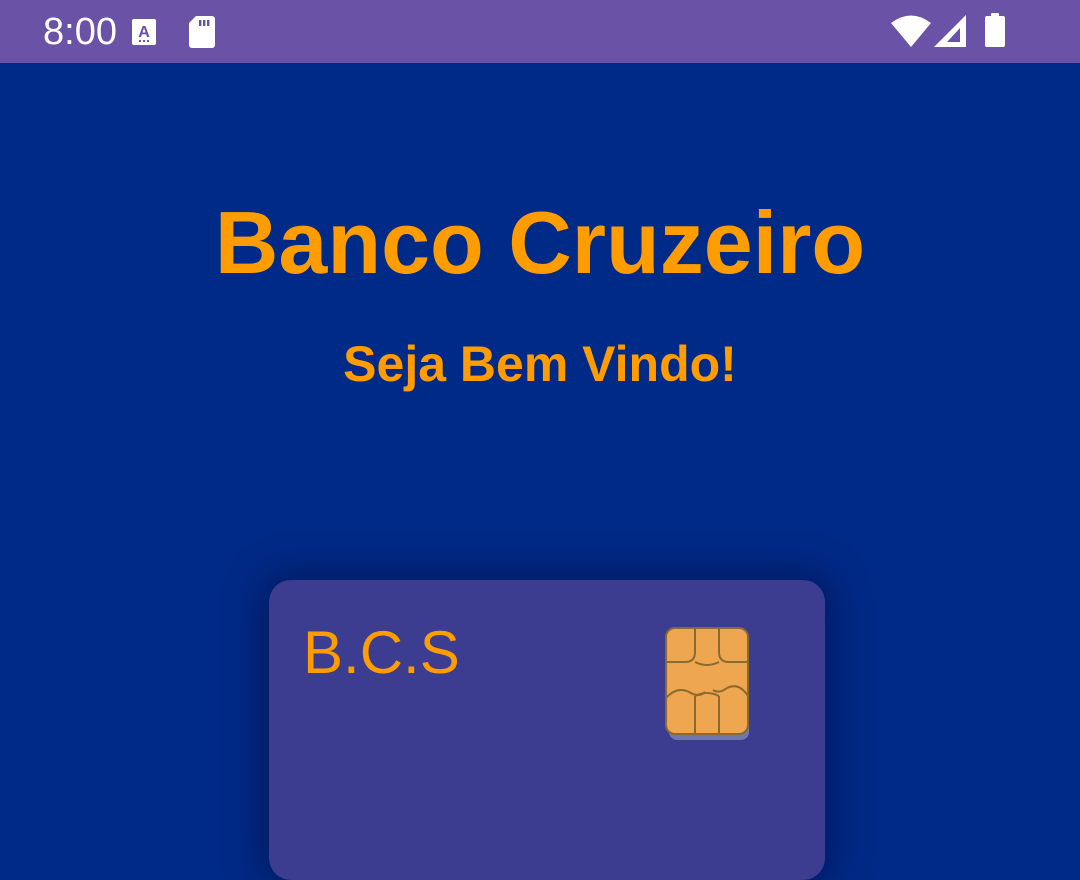 The image size is (1080, 880). I want to click on card-bank-name: B.C.S, so click(381, 652).